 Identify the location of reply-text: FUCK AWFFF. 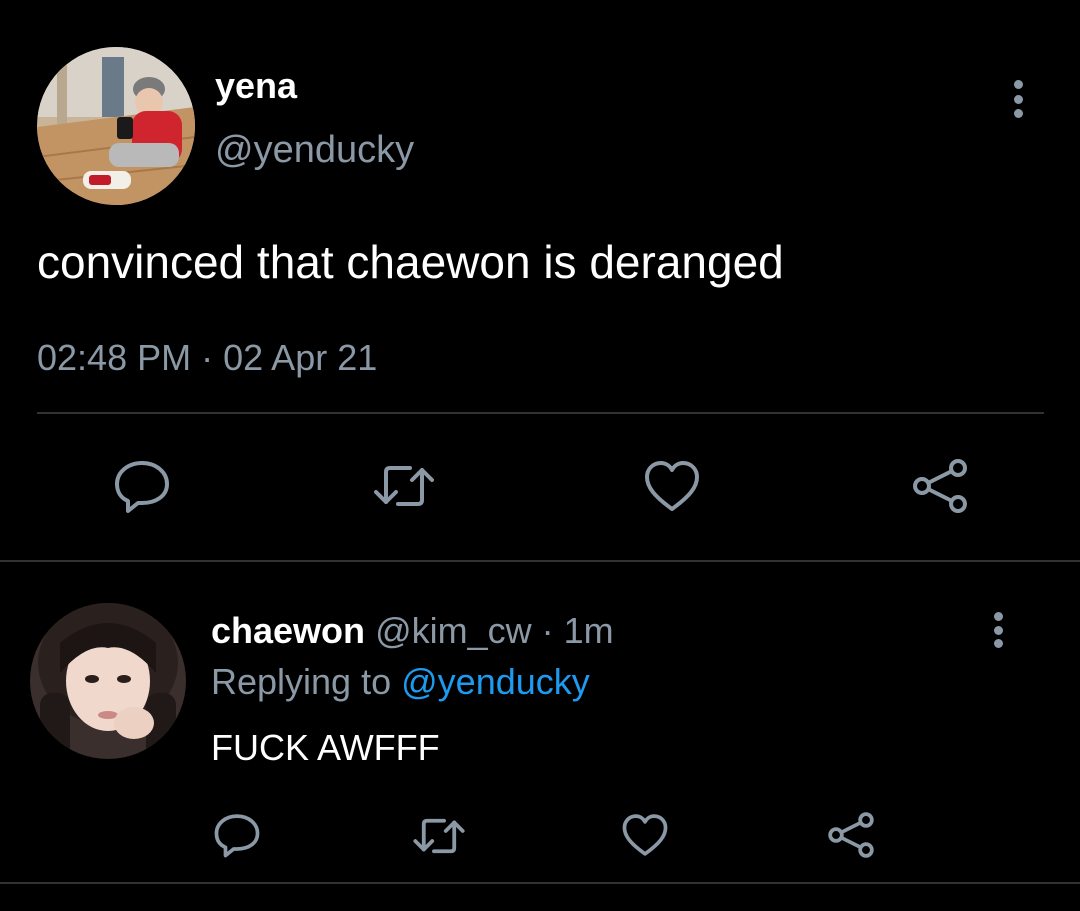
(325, 747).